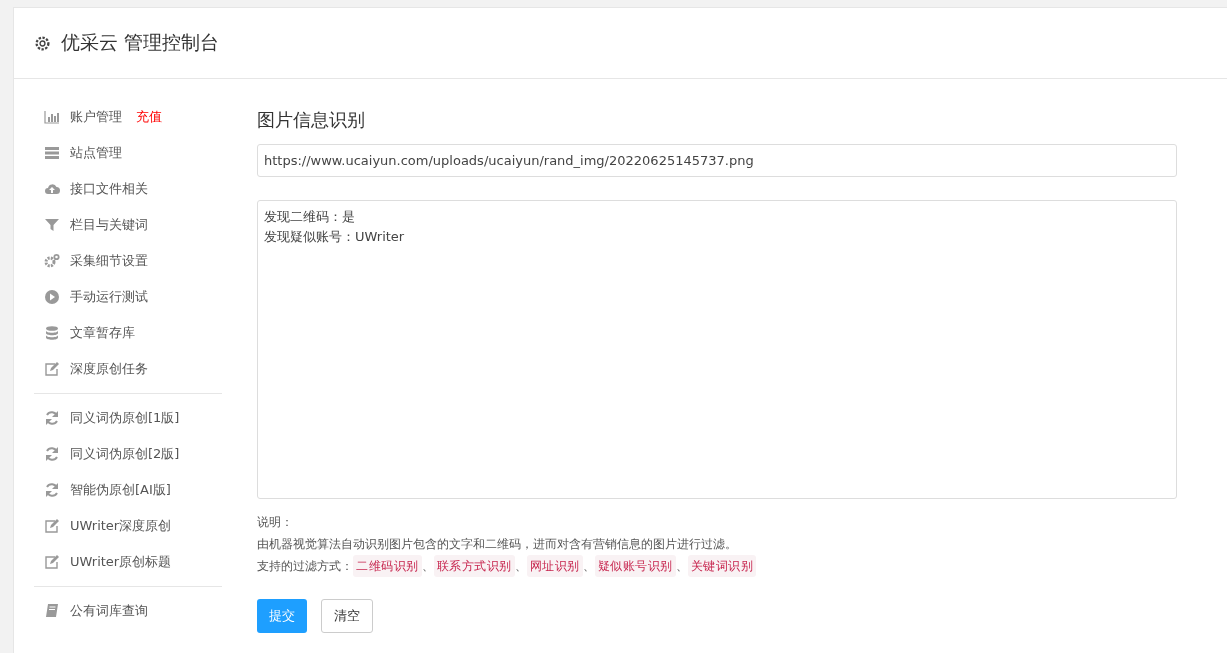 This screenshot has width=1227, height=653. I want to click on note-text: 由机器视觉算法自动识别图片包含的文字和二维码，进而对含有营销信息的图片进行过滤。, so click(497, 544).